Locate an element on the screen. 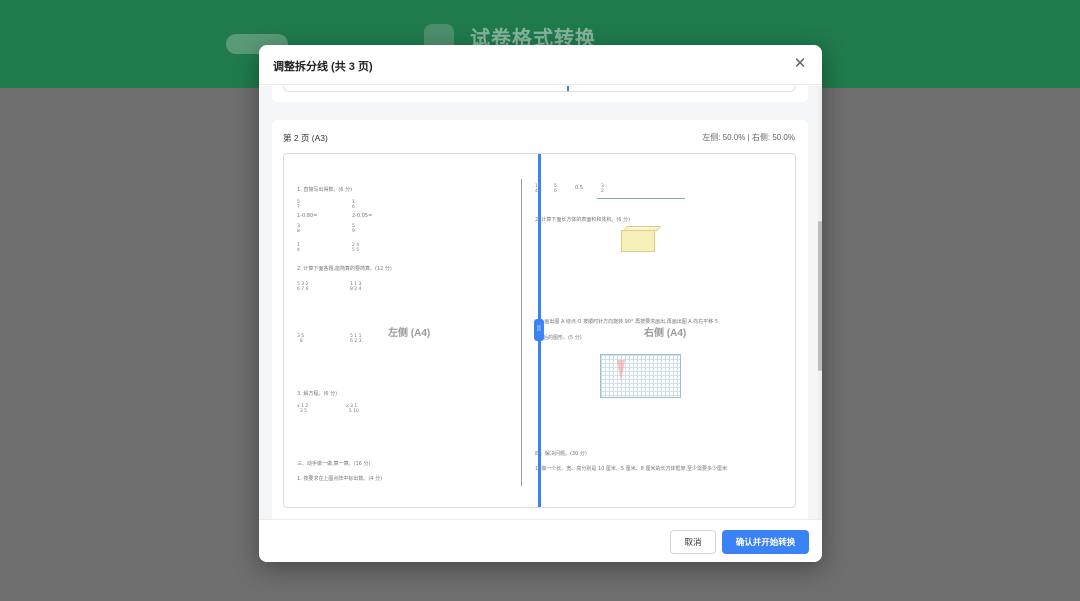  question-text: 2. 计算下面各题,能简算的要简算。(12 分) is located at coordinates (344, 269).